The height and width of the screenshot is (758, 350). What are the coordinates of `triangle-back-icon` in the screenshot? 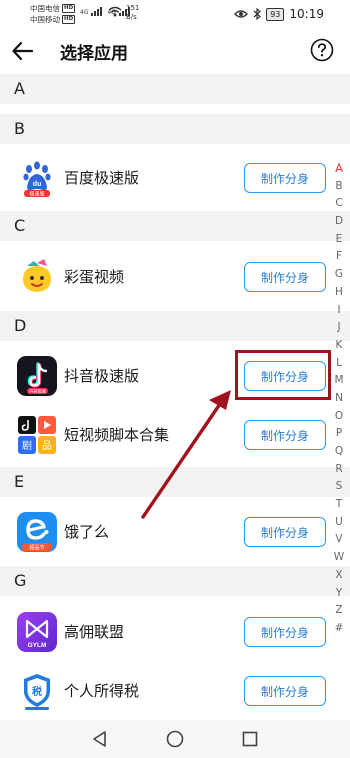 It's located at (99, 739).